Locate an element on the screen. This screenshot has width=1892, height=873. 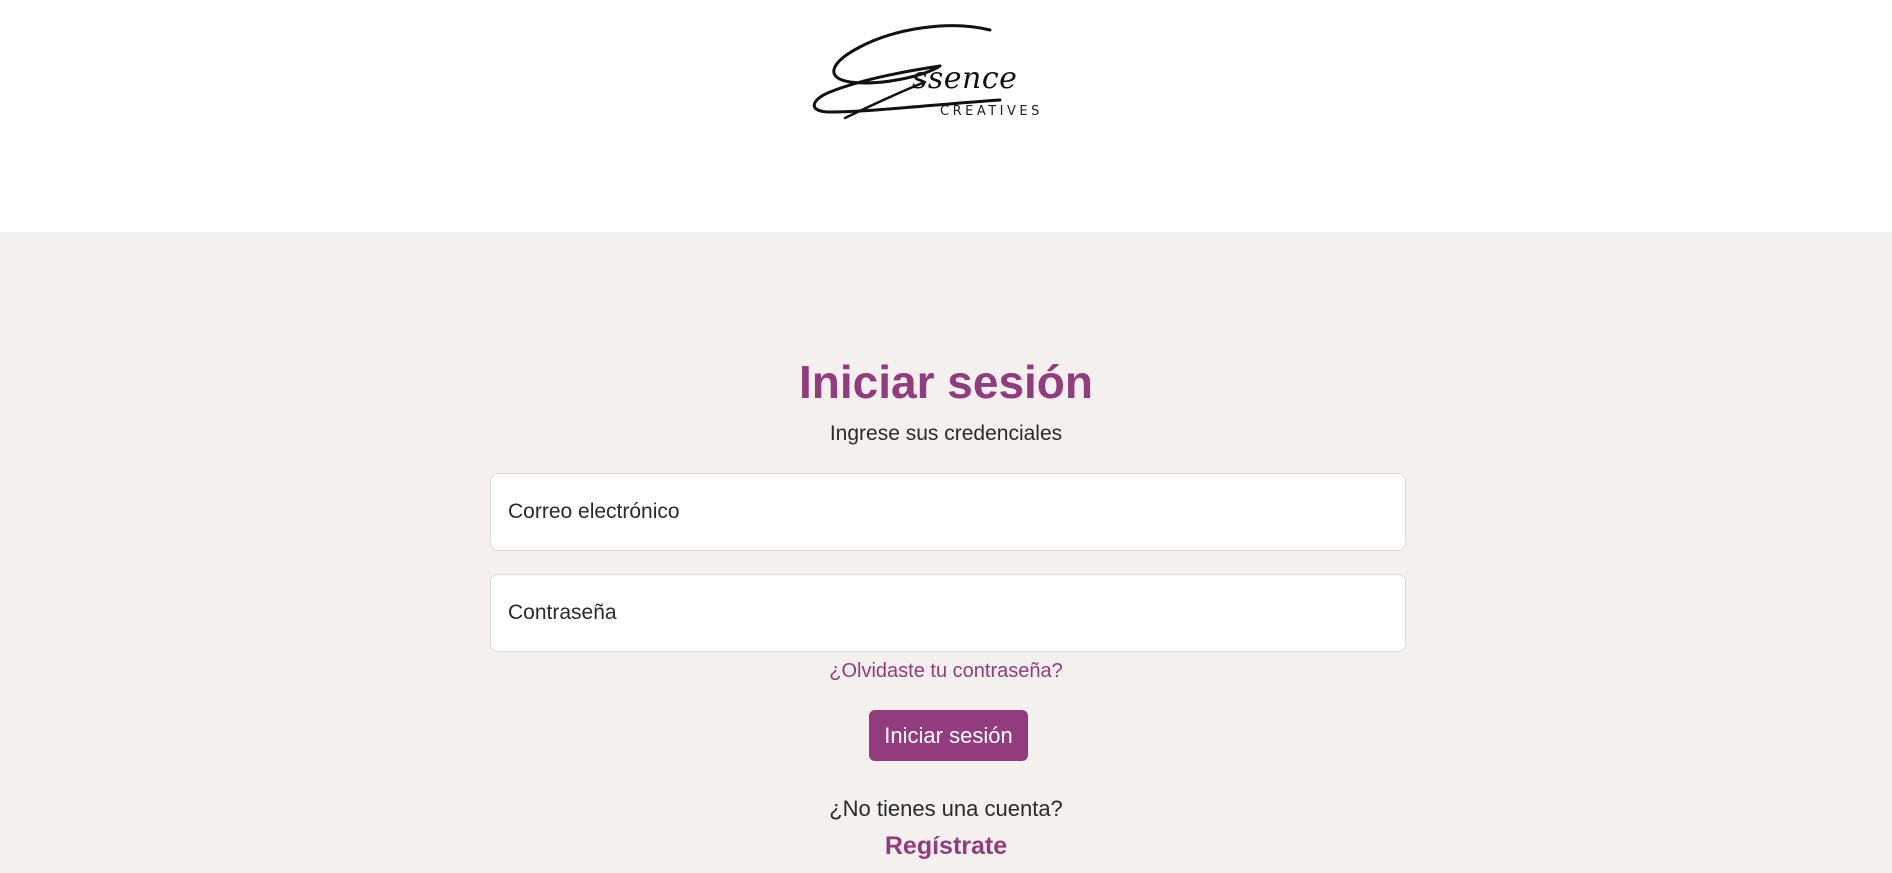
essence-creatives-logo: ssence CREATIVES is located at coordinates (945, 75).